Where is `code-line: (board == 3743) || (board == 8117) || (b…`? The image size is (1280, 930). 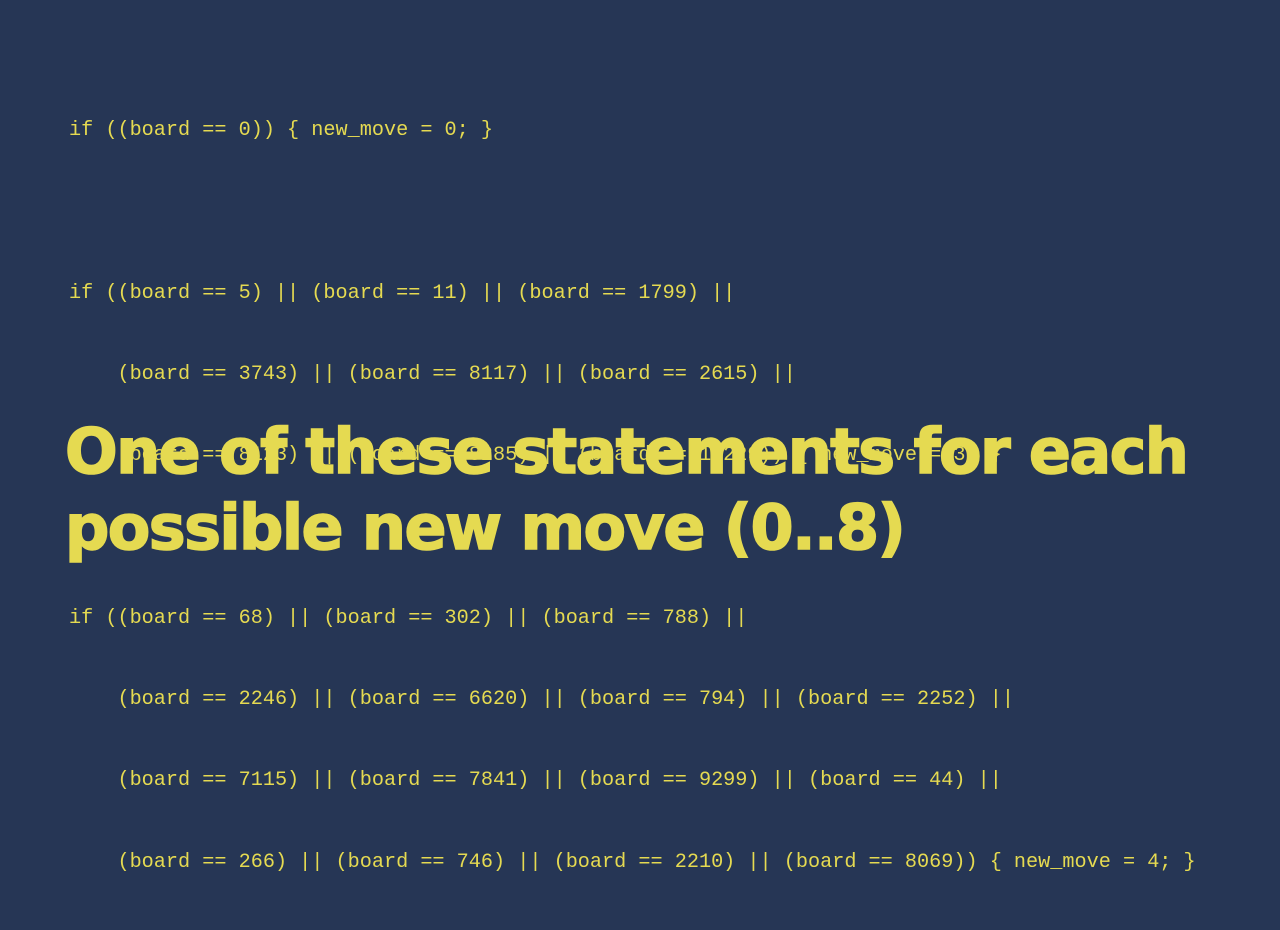 code-line: (board == 3743) || (board == 8117) || (b… is located at coordinates (432, 375).